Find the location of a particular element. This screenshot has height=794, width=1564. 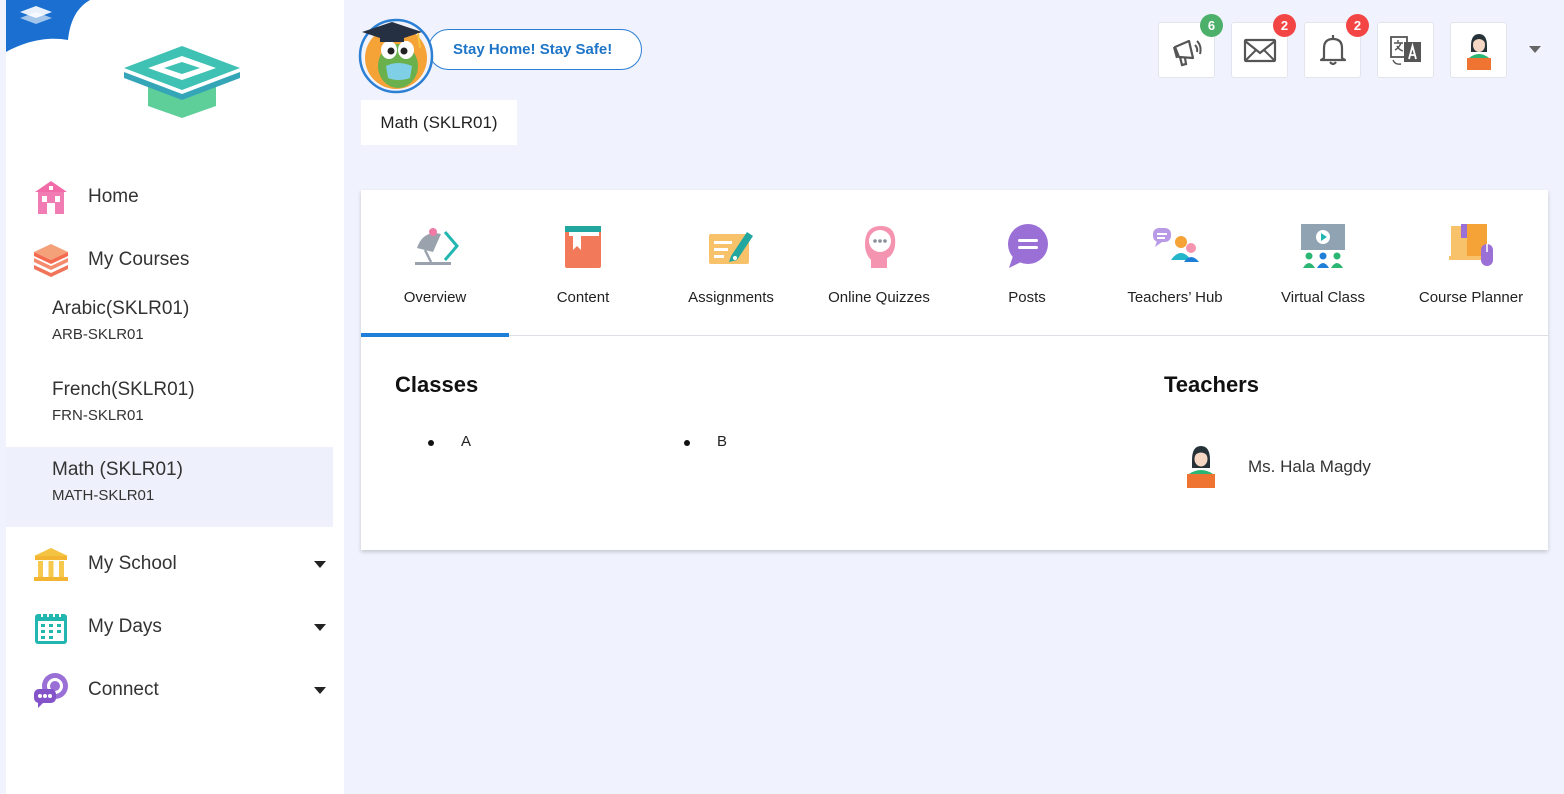

school-icon is located at coordinates (51, 564).